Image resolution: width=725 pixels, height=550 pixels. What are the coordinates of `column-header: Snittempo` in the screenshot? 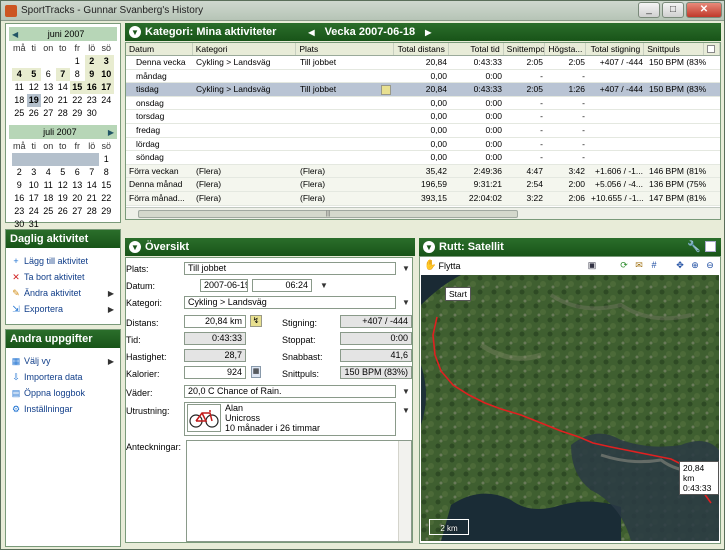 It's located at (524, 49).